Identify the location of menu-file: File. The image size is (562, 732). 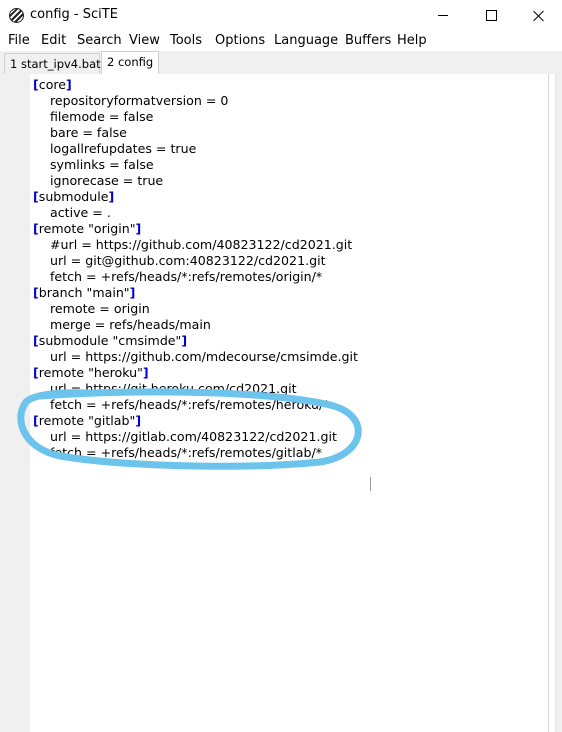
(19, 40).